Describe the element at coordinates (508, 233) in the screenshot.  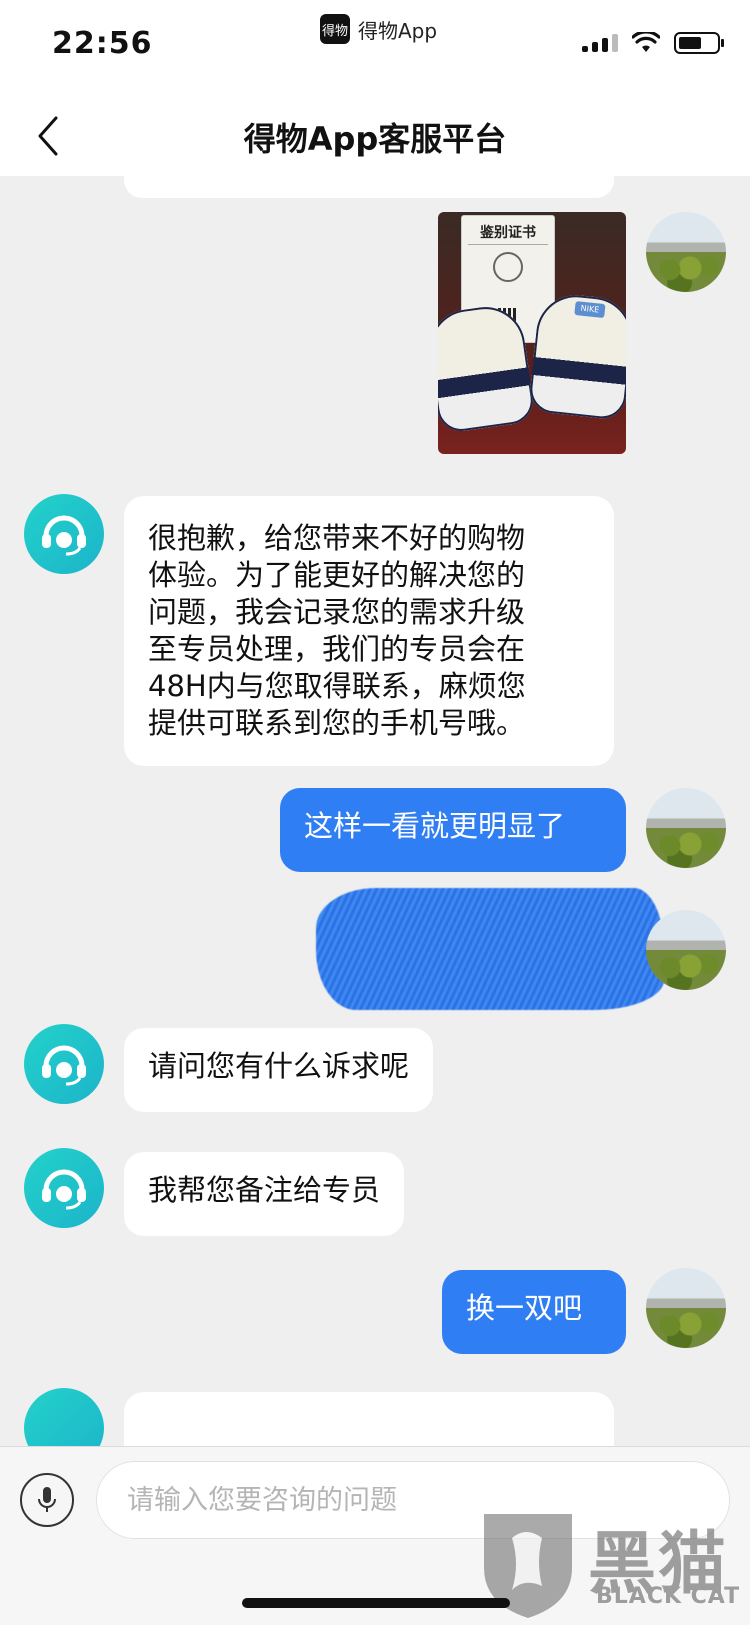
I see `certificate-title: 鉴别证书` at that location.